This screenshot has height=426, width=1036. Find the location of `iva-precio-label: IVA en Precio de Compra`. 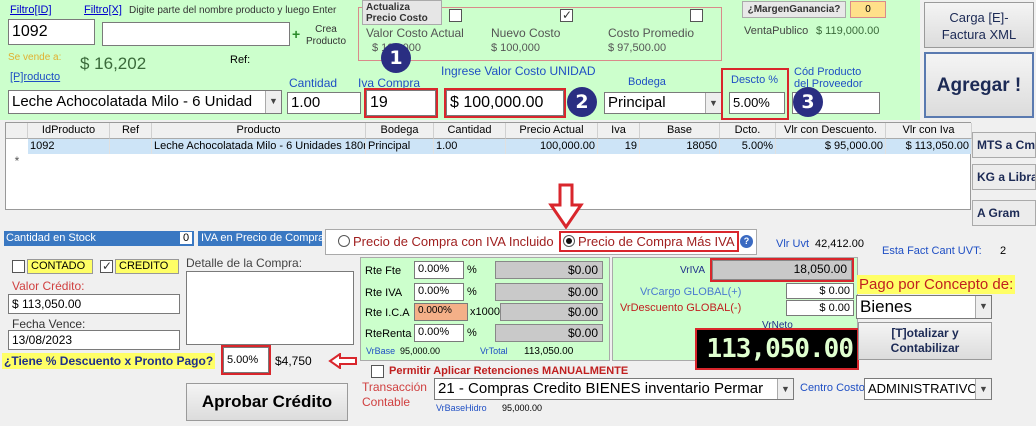

iva-precio-label: IVA en Precio de Compra is located at coordinates (263, 238).